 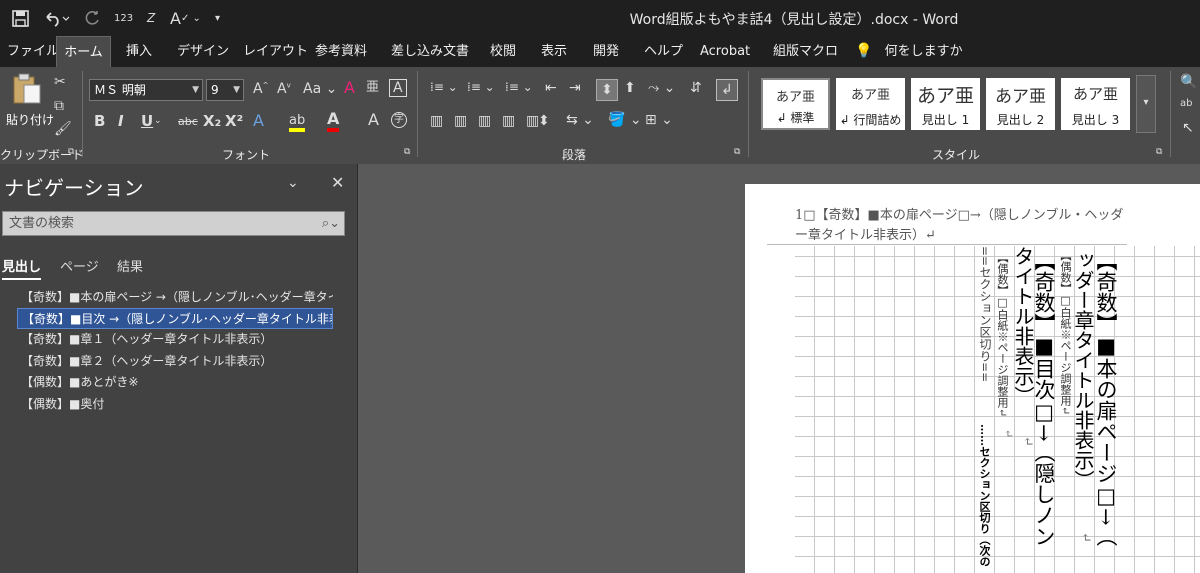 What do you see at coordinates (79, 265) in the screenshot?
I see `tab-pages: ページ` at bounding box center [79, 265].